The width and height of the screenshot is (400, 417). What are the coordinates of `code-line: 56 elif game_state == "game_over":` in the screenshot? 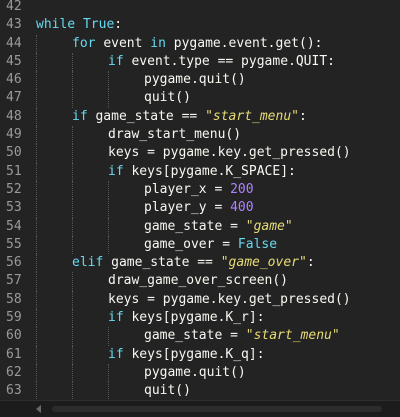 It's located at (200, 263).